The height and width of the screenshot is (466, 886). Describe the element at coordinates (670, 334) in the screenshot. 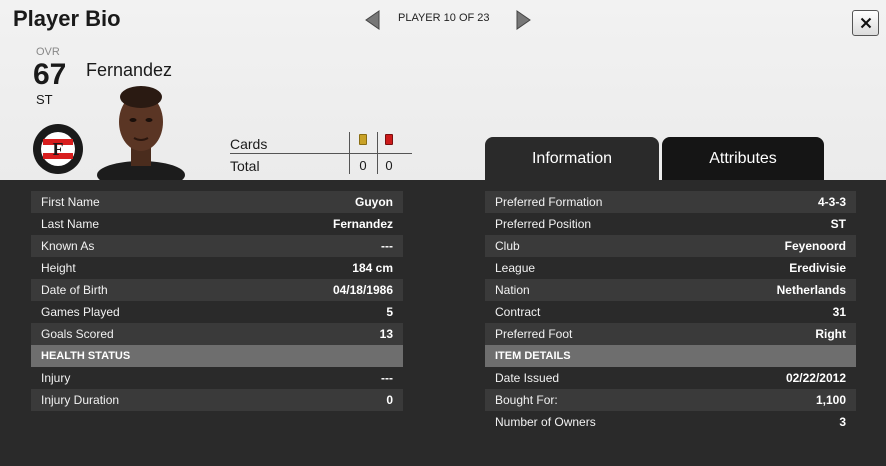

I see `table-row: Preferred Foot Right` at that location.